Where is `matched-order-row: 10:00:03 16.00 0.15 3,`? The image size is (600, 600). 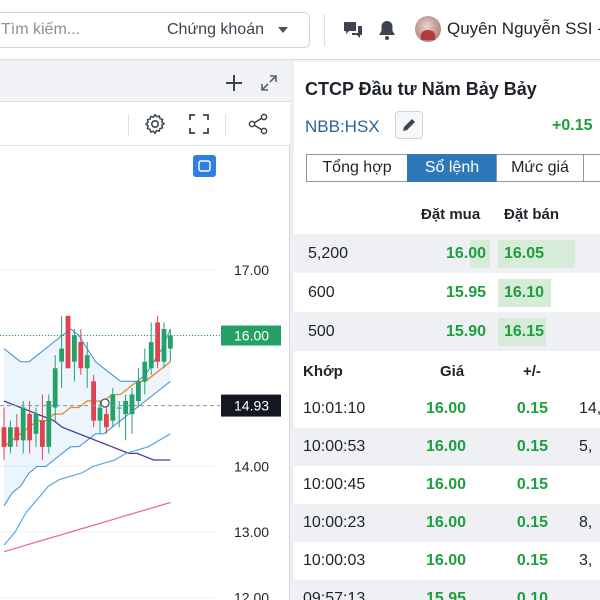
matched-order-row: 10:00:03 16.00 0.15 3, is located at coordinates (447, 561).